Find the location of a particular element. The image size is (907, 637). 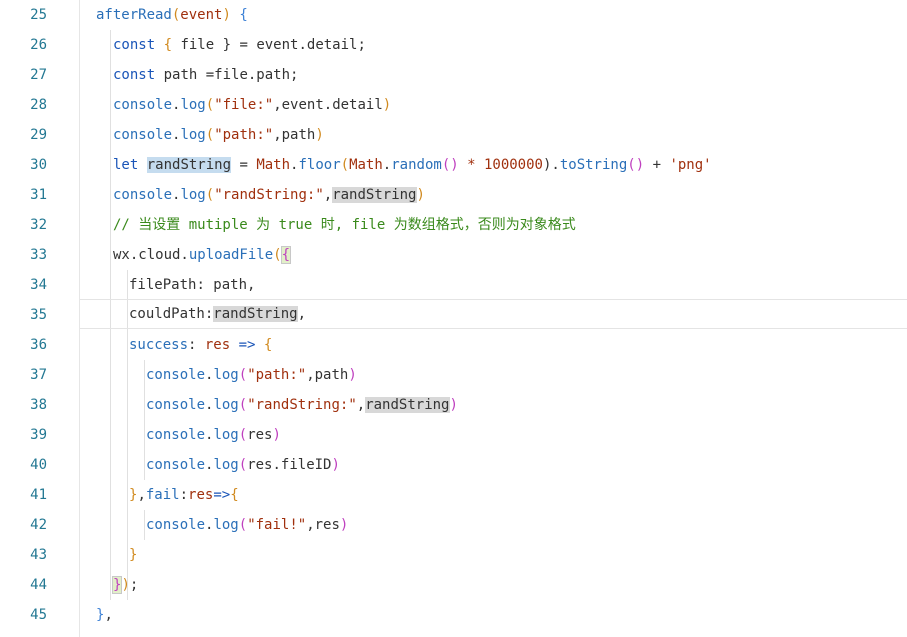

code-line-34: filePath: path, is located at coordinates (493, 285).